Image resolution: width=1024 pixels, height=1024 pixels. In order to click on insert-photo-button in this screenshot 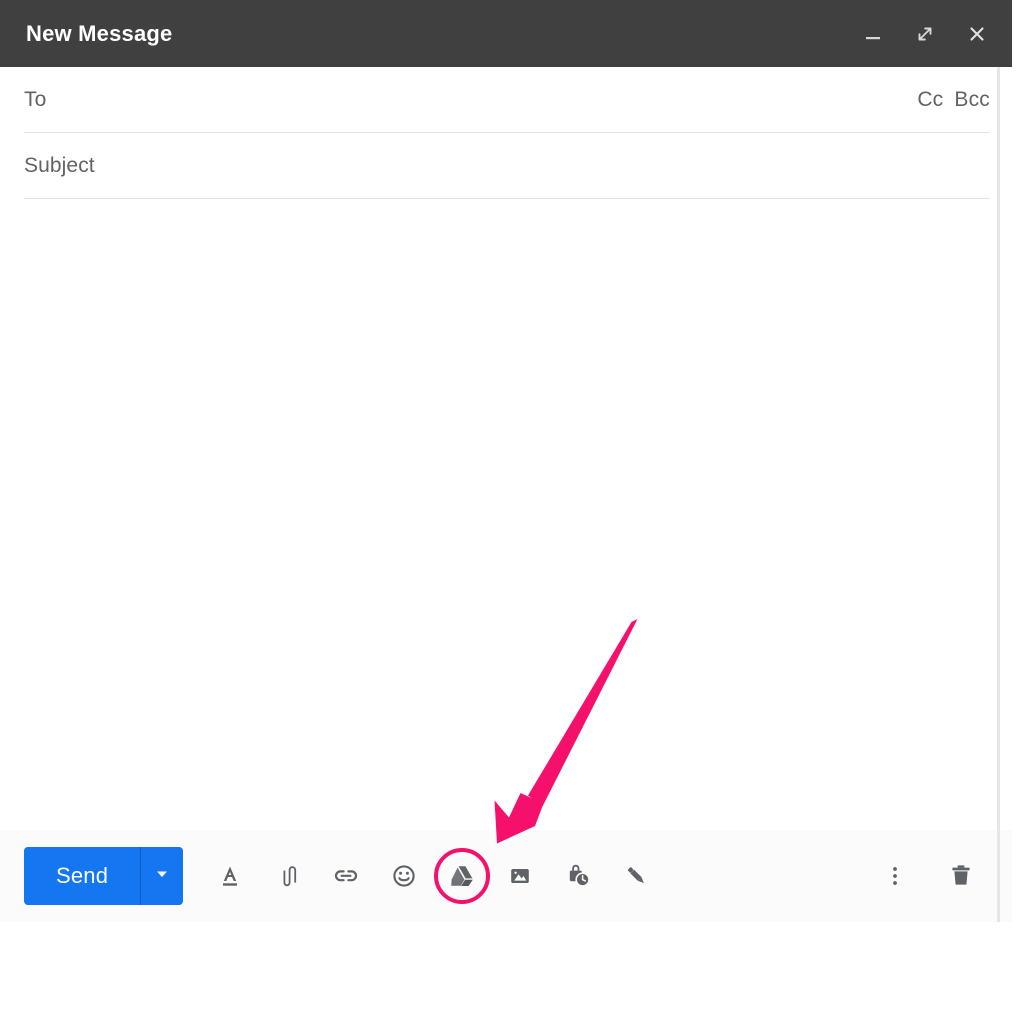, I will do `click(520, 876)`.